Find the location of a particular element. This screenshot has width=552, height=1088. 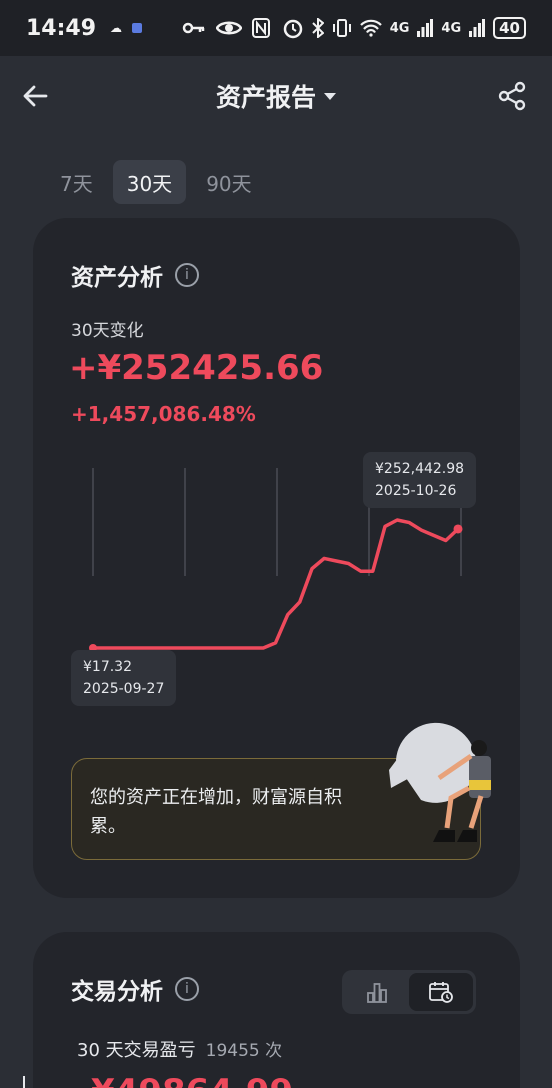

page-header: 资产报告 is located at coordinates (276, 96).